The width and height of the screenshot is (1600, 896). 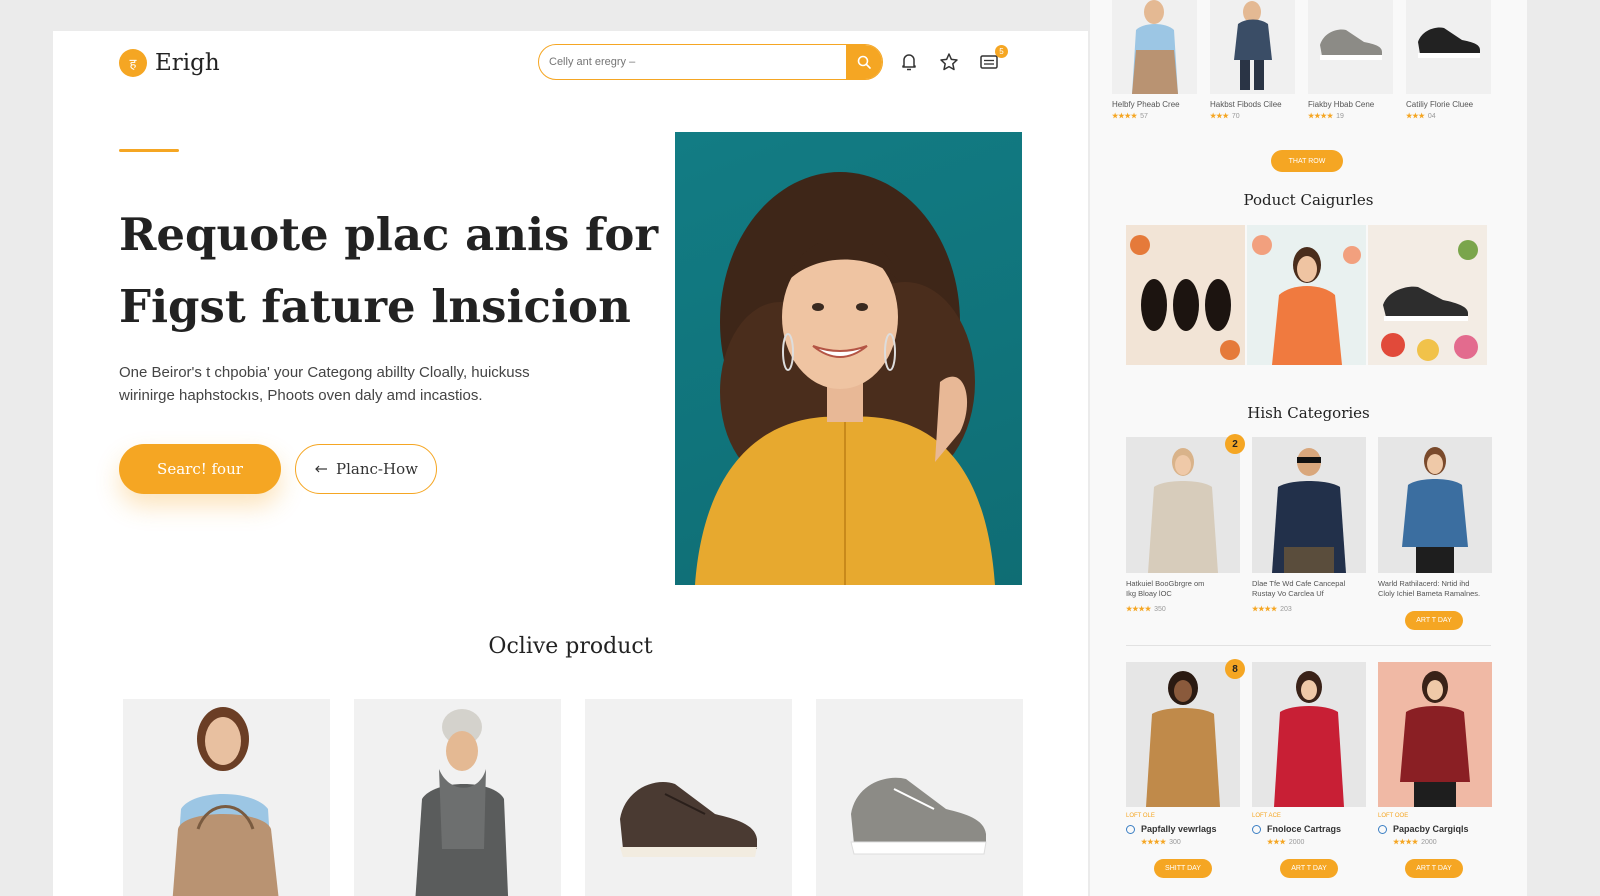 I want to click on high-category-4-badge: 8, so click(x=1235, y=669).